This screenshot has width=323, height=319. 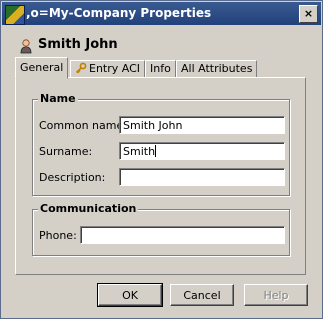 I want to click on entry-name: Smith John, so click(x=78, y=44).